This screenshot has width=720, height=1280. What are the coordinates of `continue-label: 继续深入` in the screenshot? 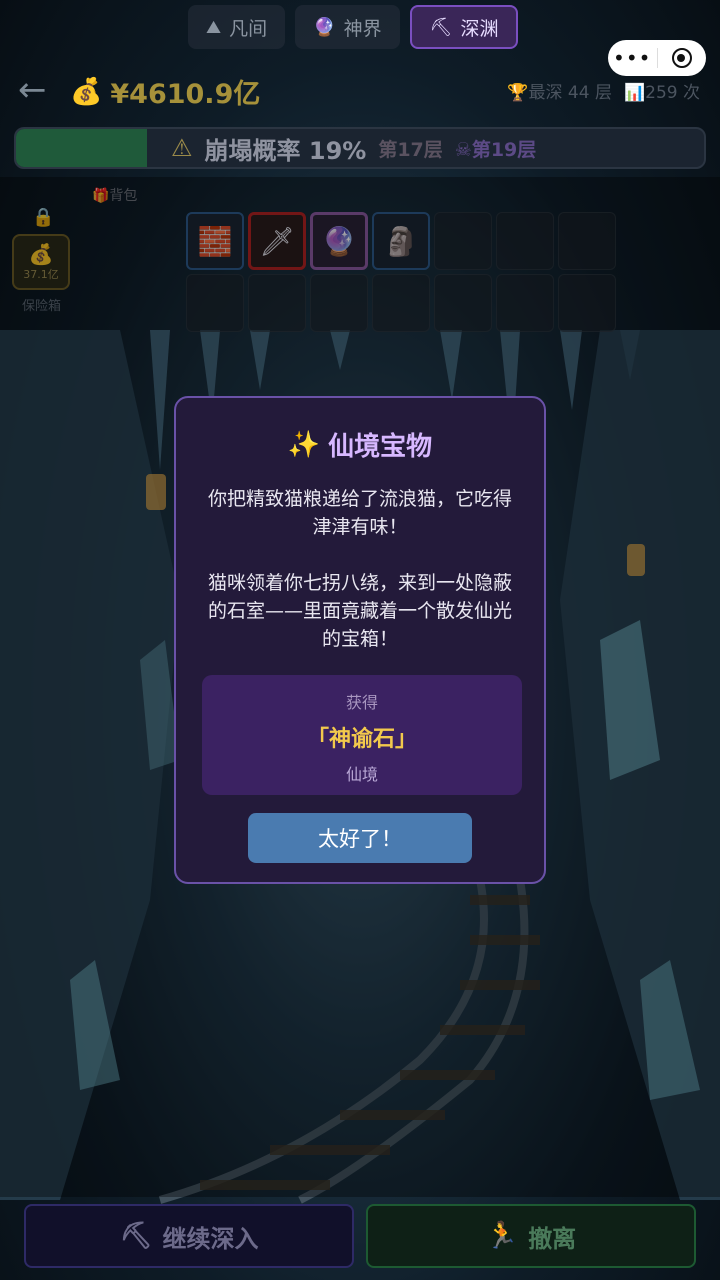 It's located at (210, 1238).